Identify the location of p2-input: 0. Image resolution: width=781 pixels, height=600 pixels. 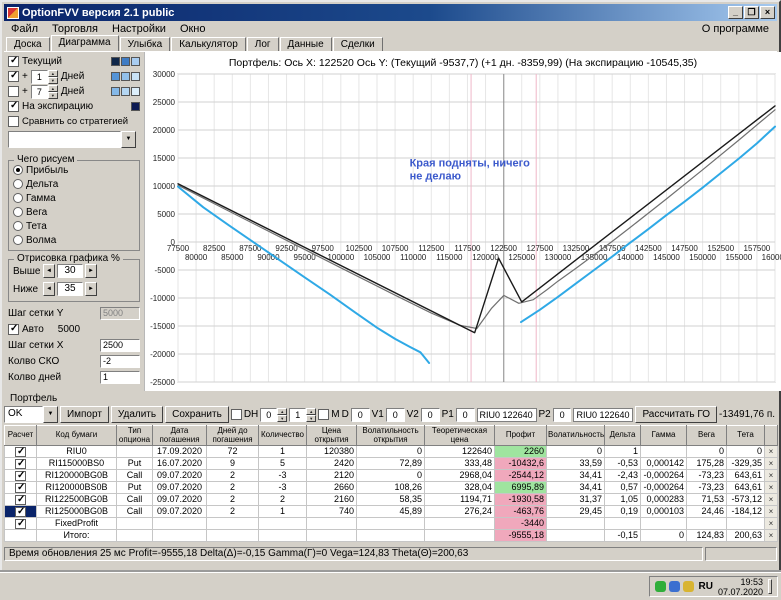
(562, 414).